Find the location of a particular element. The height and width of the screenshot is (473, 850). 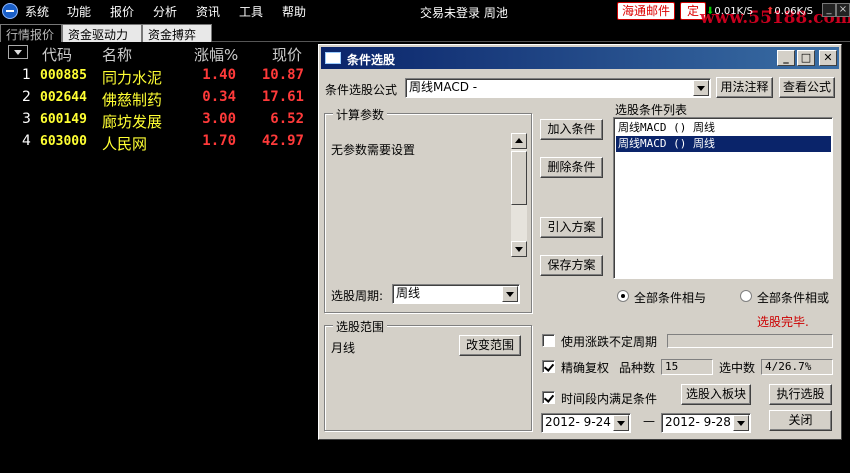

dialog-titlebar: 条件选股 _ □ ✕ is located at coordinates (580, 58).